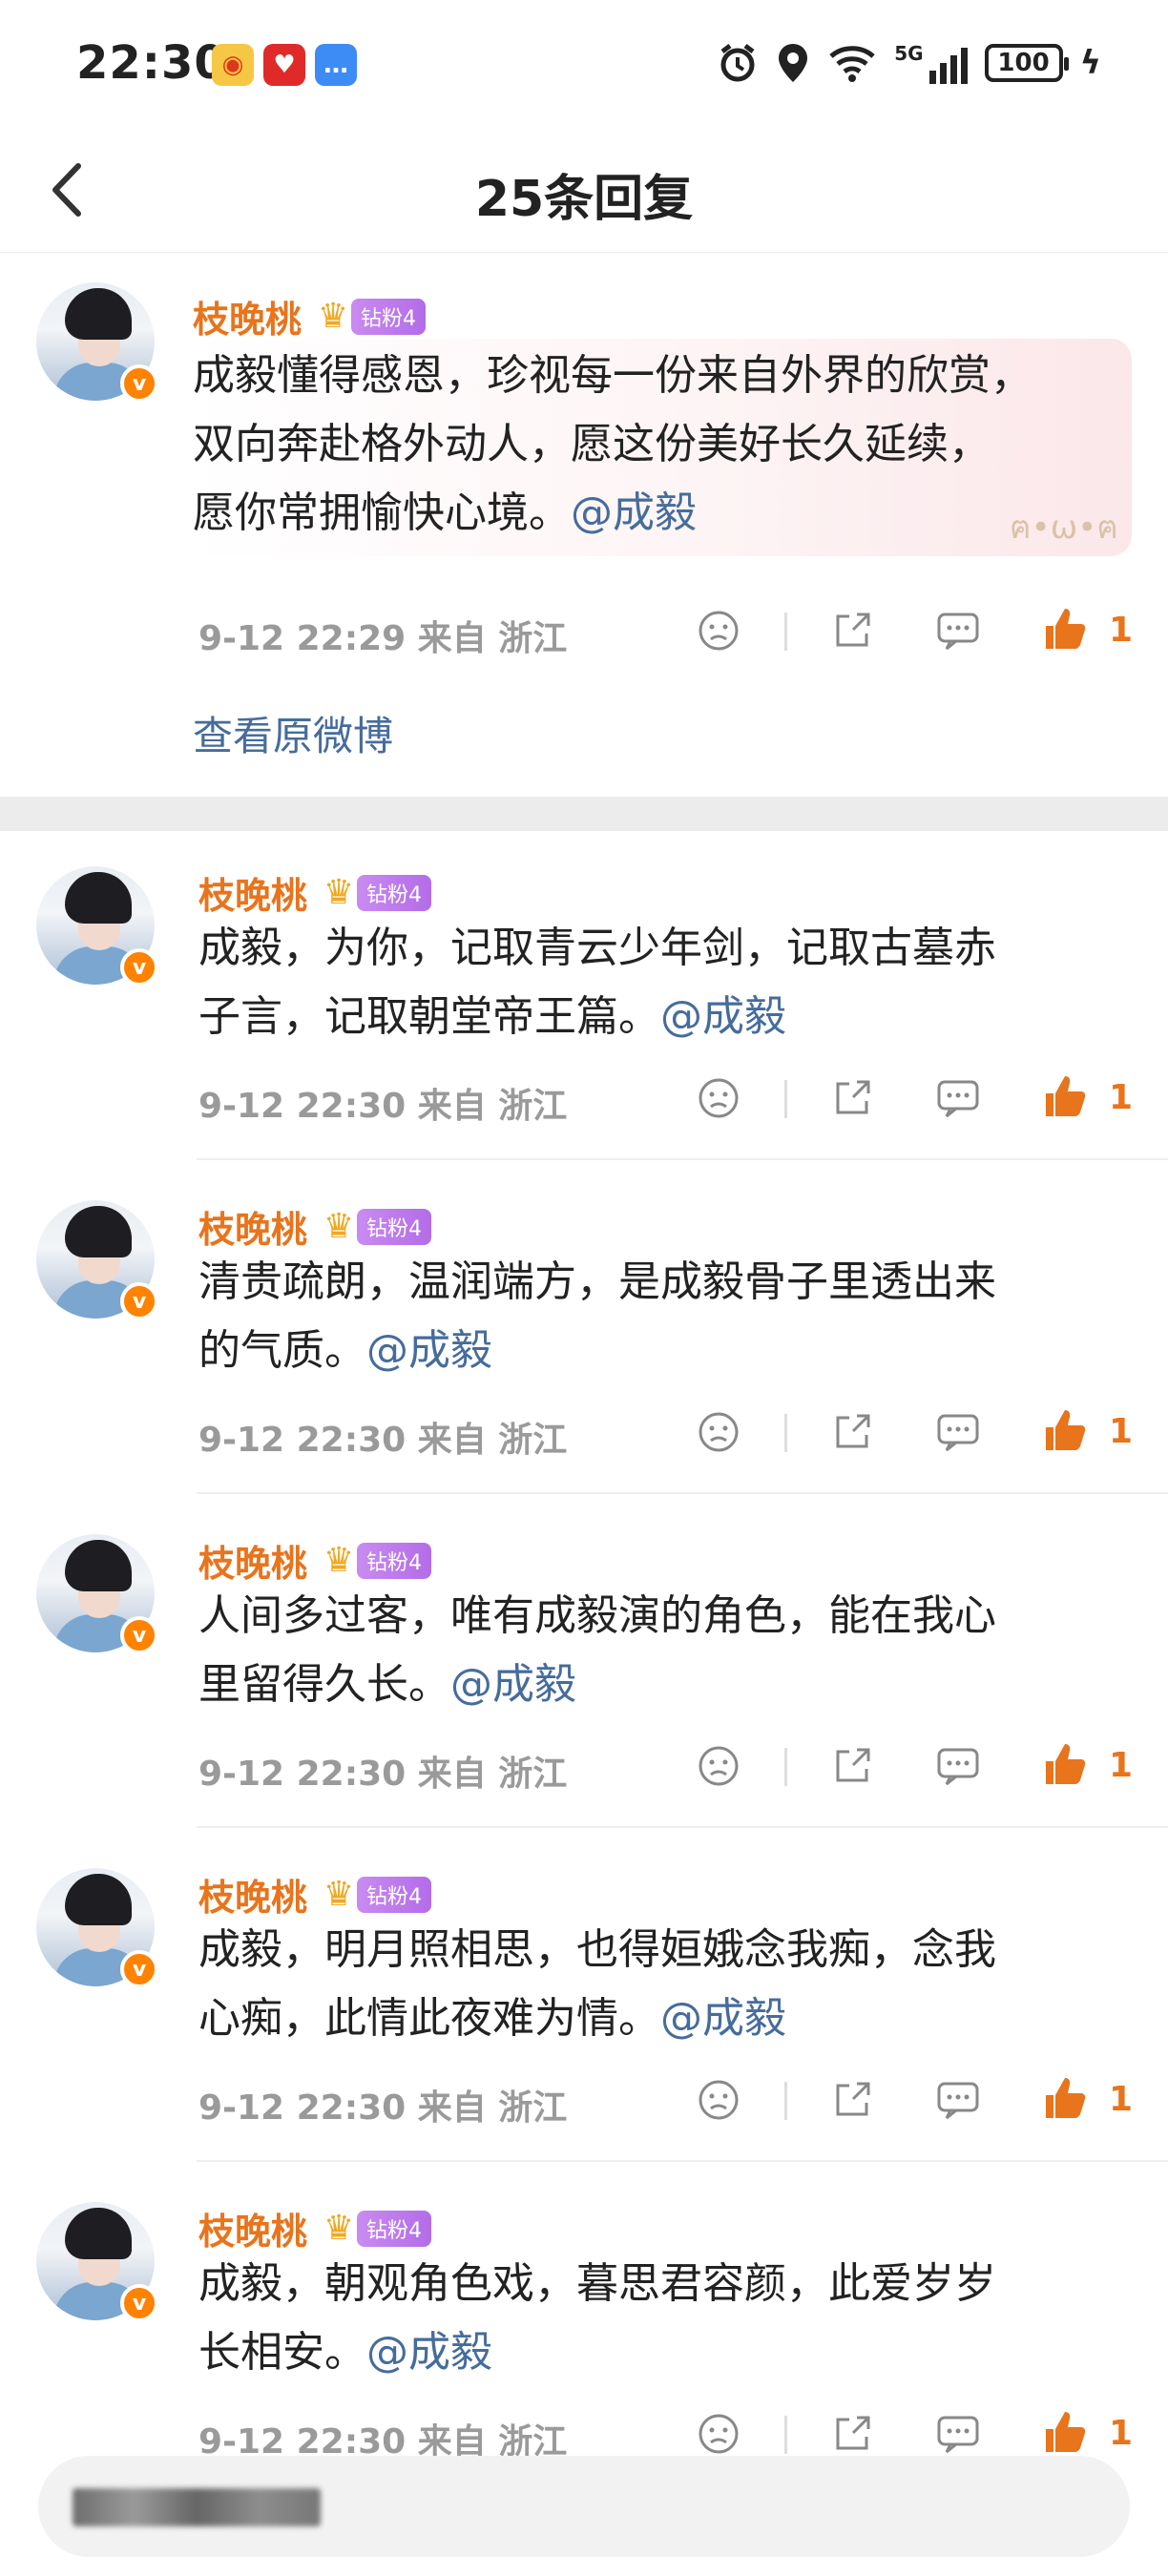 The image size is (1168, 2576). Describe the element at coordinates (1090, 63) in the screenshot. I see `charging-icon: ϟ` at that location.